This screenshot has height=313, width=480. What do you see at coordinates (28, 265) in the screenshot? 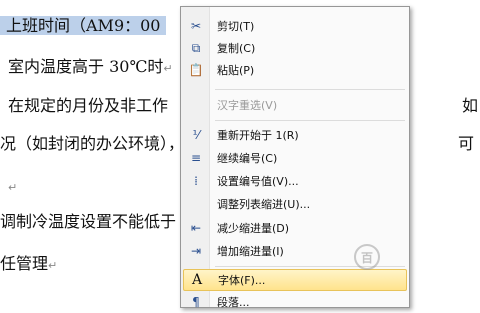
I see `doc-line-7: 任管理↵` at bounding box center [28, 265].